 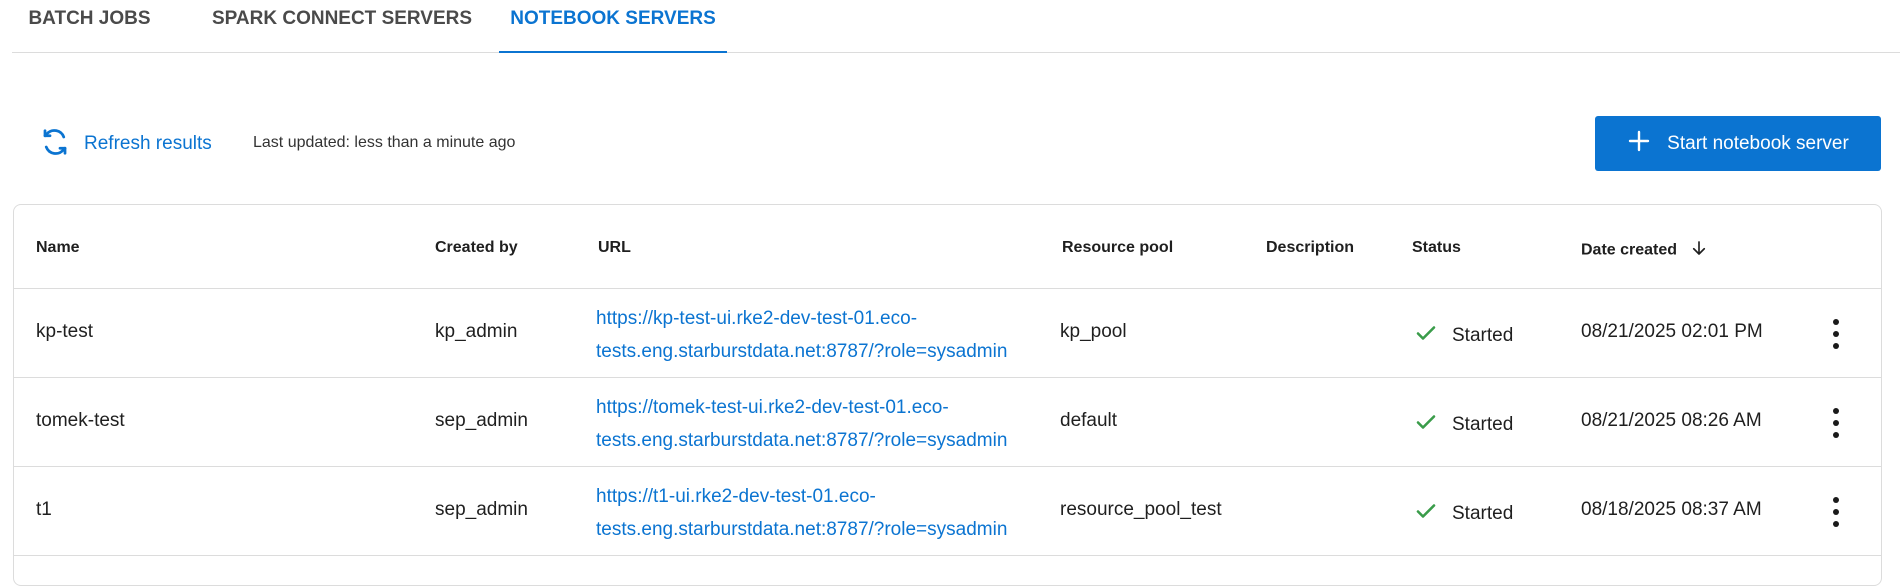 What do you see at coordinates (613, 26) in the screenshot?
I see `tab-notebook-servers: NOTEBOOK SERVERS` at bounding box center [613, 26].